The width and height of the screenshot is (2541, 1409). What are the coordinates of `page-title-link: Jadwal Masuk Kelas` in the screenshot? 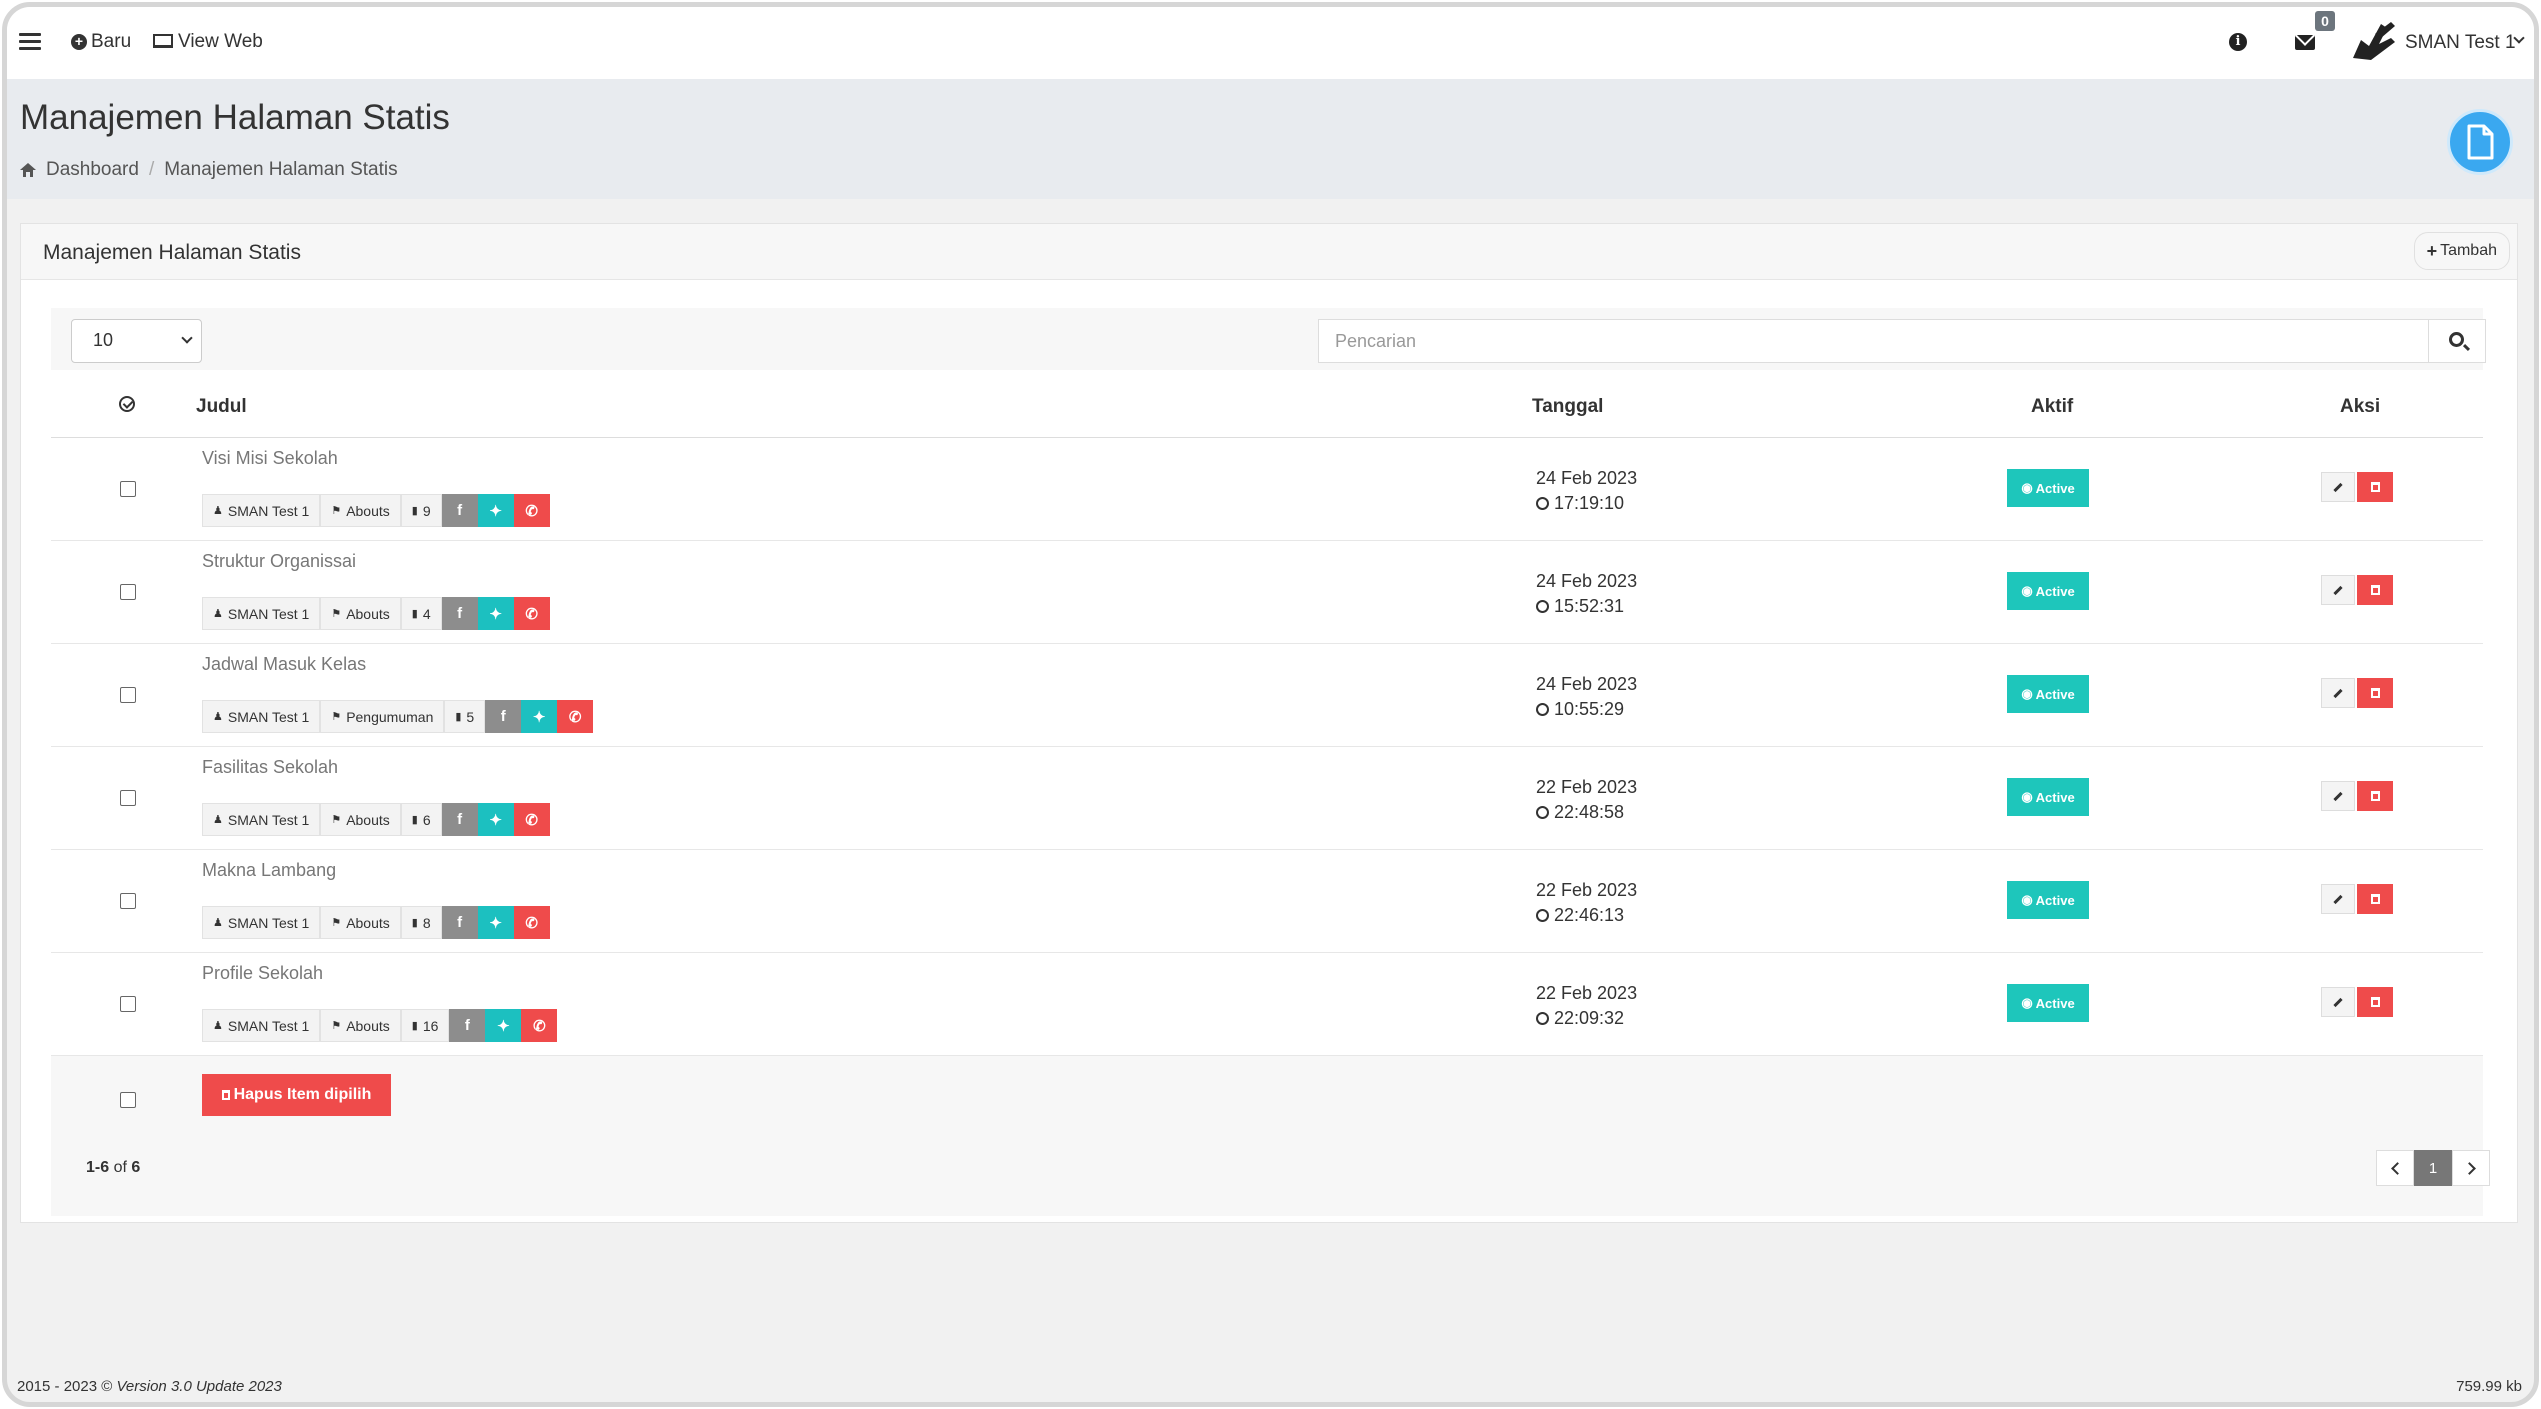 It's located at (284, 664).